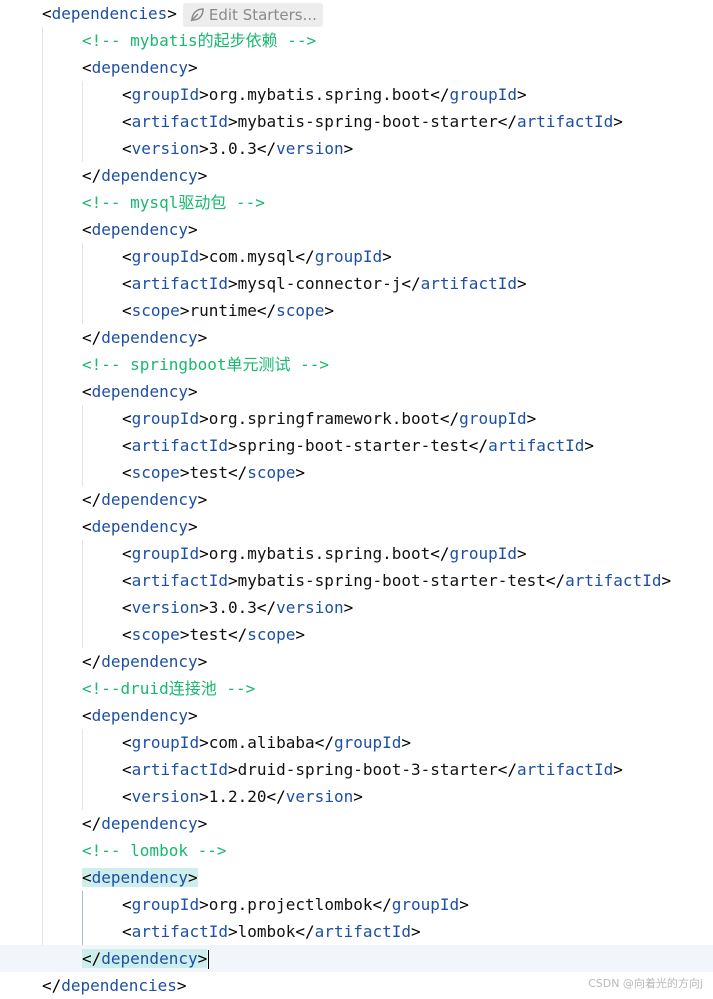 This screenshot has width=713, height=999. Describe the element at coordinates (356, 40) in the screenshot. I see `code-line: <!-- mybatis的起步依赖 -->` at that location.